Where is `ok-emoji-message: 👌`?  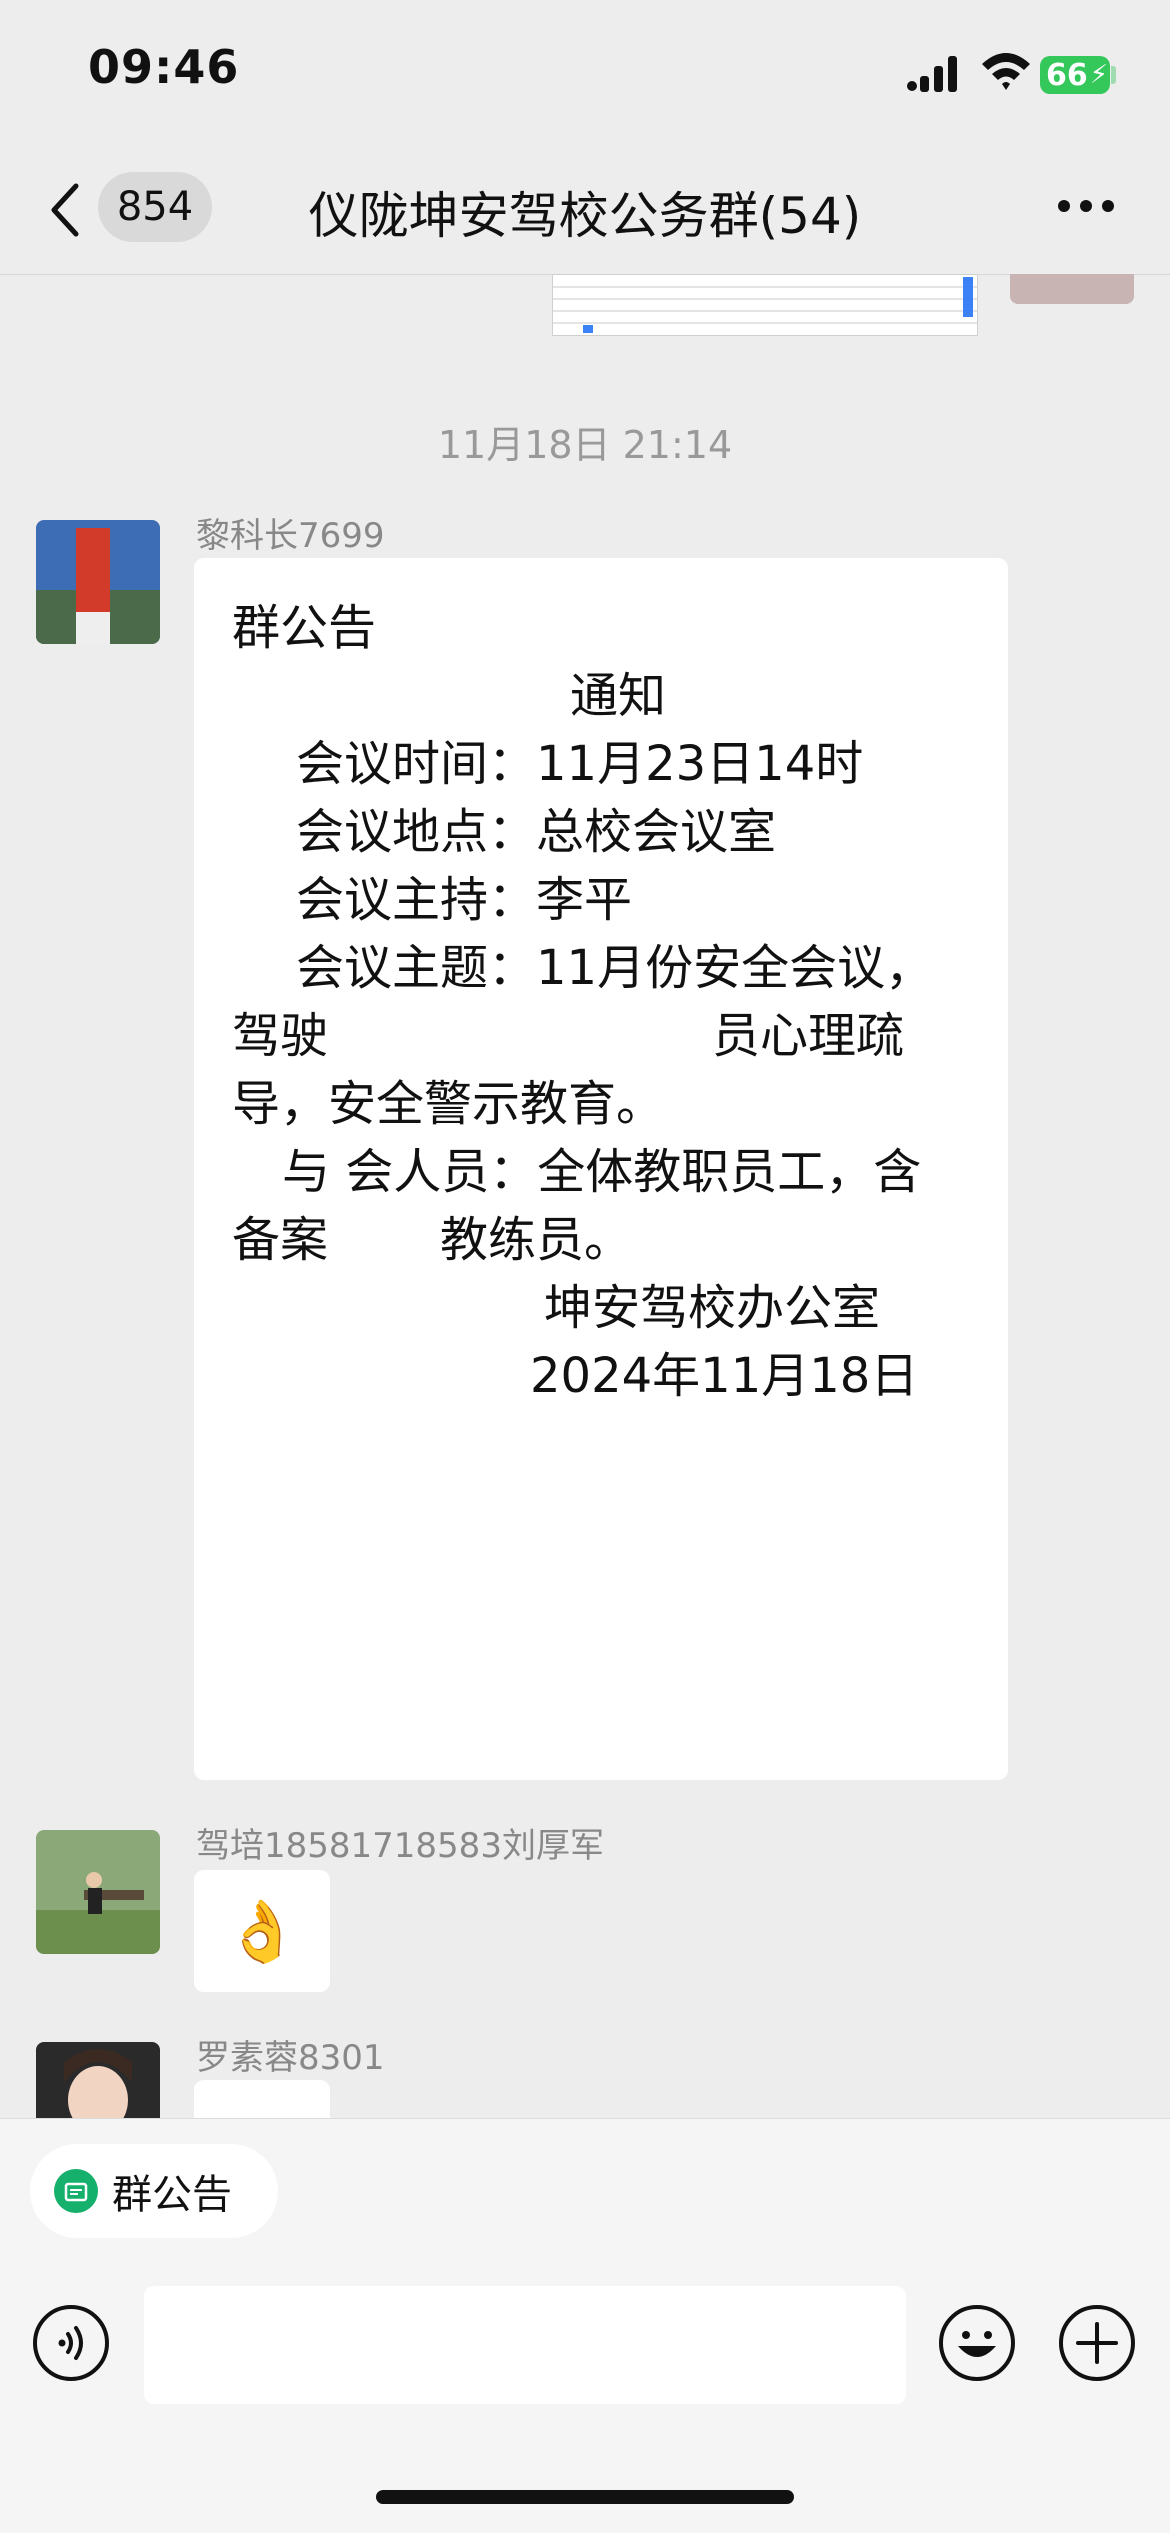 ok-emoji-message: 👌 is located at coordinates (262, 1931).